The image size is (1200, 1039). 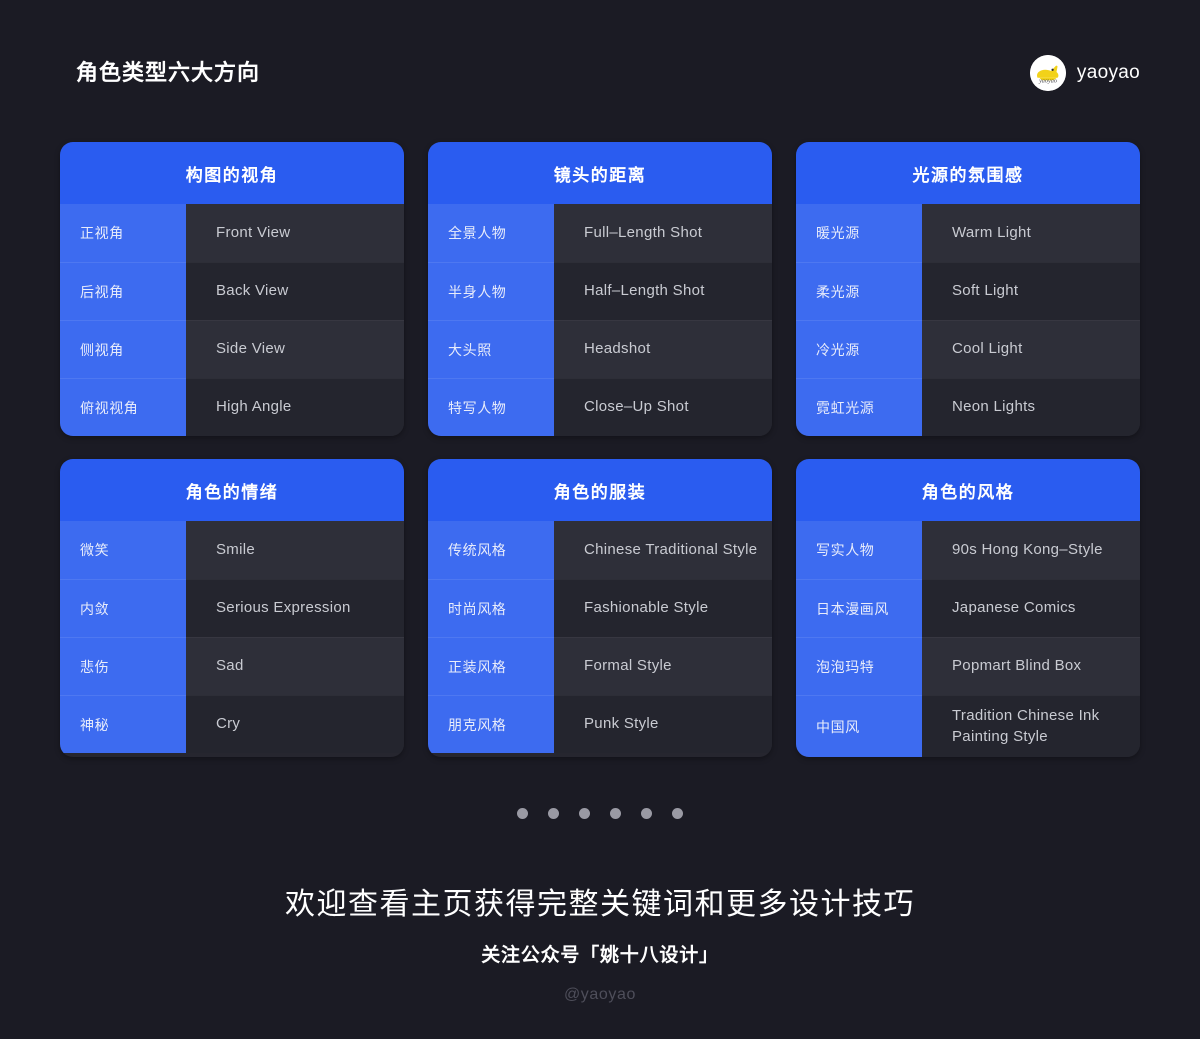 I want to click on row-label-cn: 俯视视角, so click(x=123, y=407).